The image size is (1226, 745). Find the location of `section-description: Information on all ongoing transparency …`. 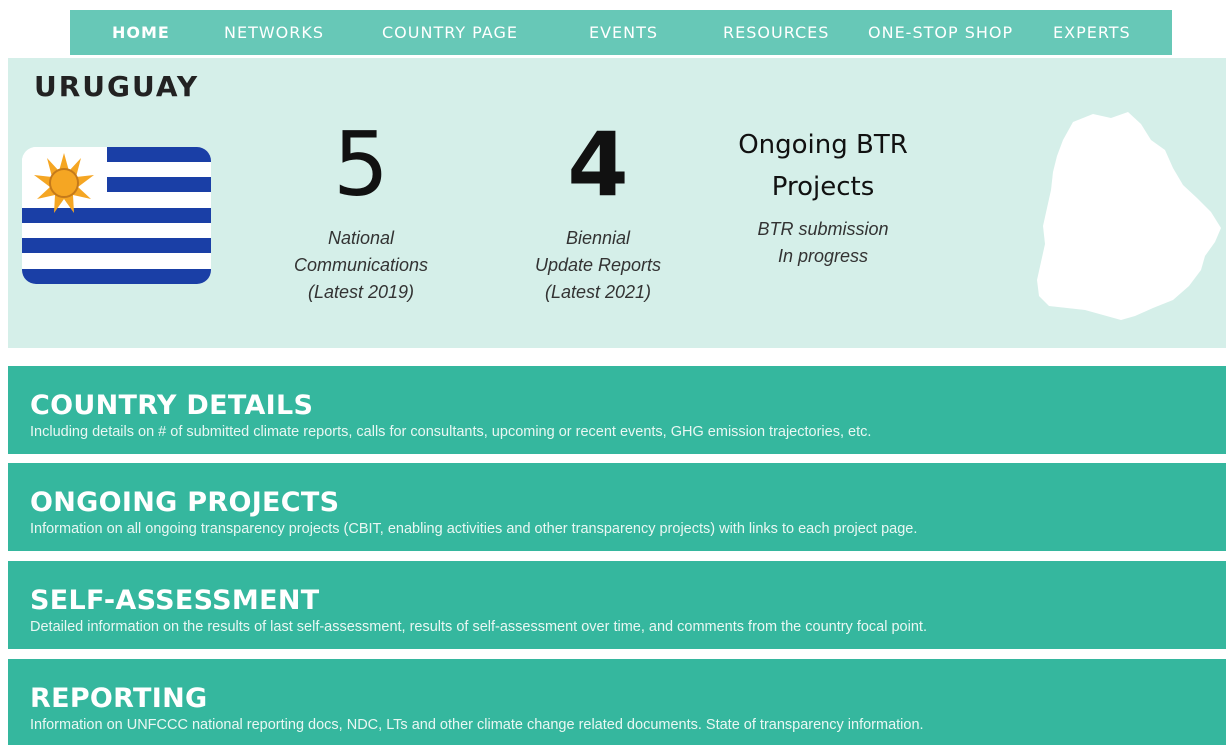

section-description: Information on all ongoing transparency … is located at coordinates (474, 529).